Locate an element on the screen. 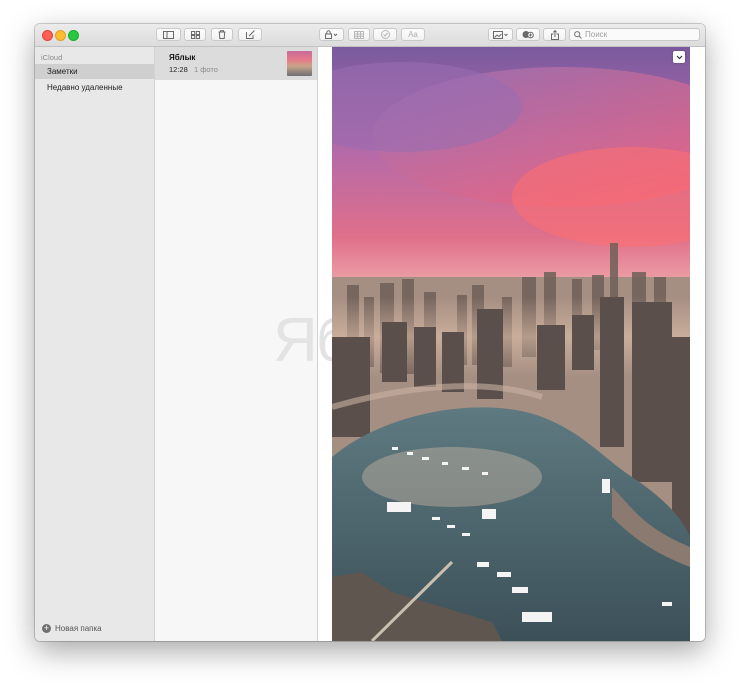 The height and width of the screenshot is (688, 740). attachment-menu-button is located at coordinates (679, 57).